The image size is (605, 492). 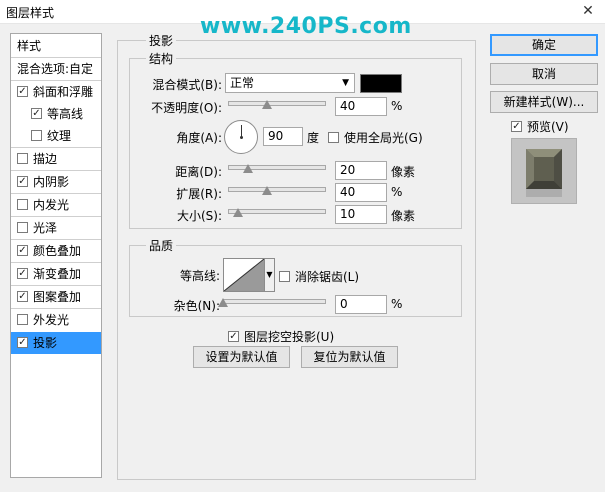 I want to click on opacity-unit: %, so click(x=397, y=106).